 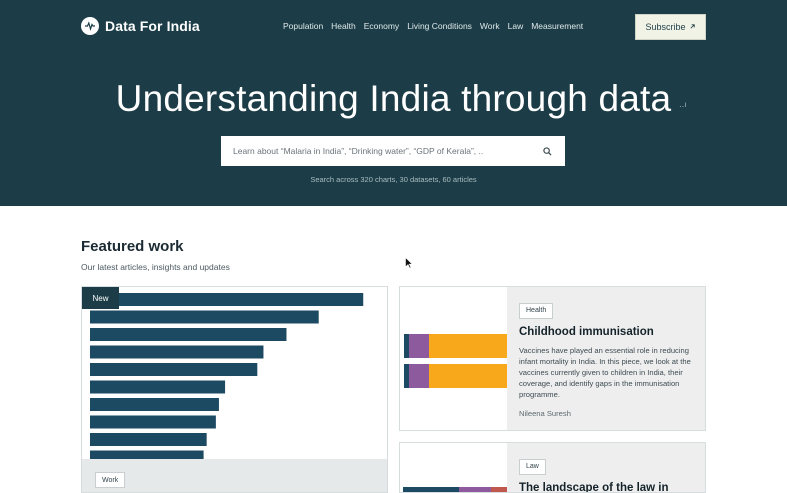 What do you see at coordinates (557, 26) in the screenshot?
I see `nav-link-measurement: Measurement` at bounding box center [557, 26].